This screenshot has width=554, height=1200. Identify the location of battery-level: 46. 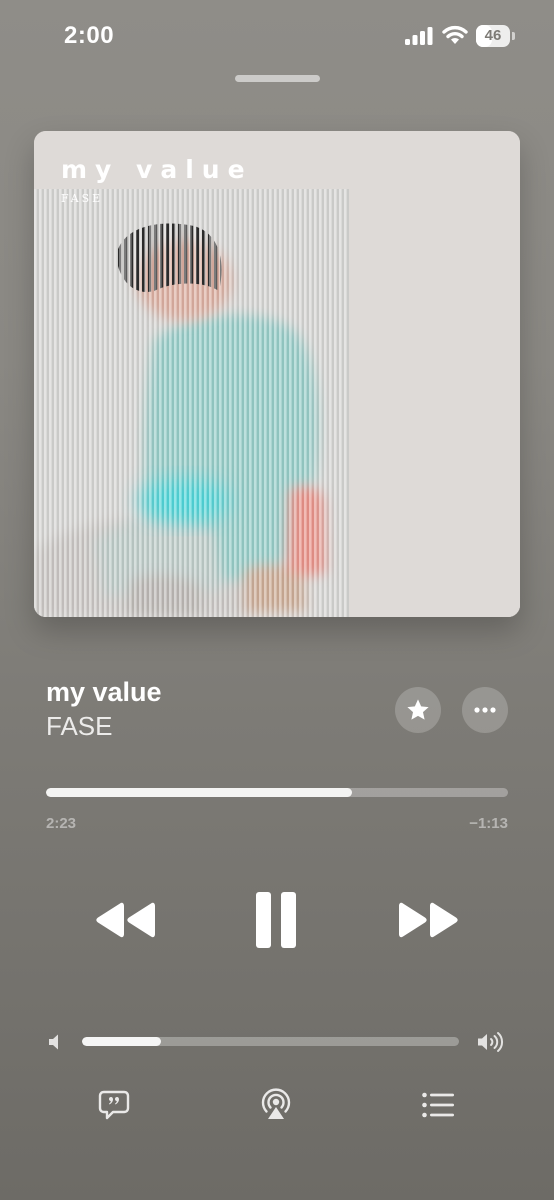
(493, 35).